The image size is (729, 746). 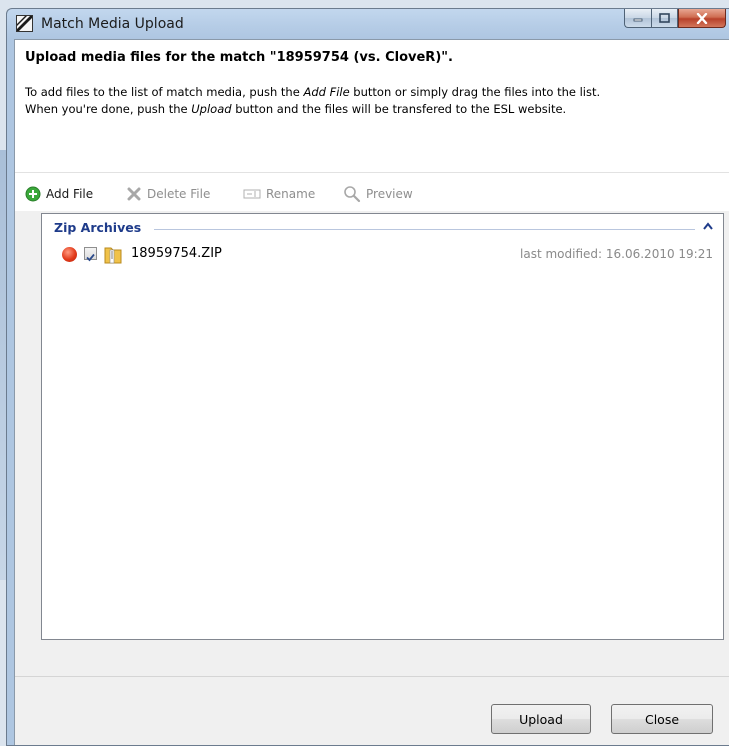 I want to click on maximize-button, so click(x=664, y=18).